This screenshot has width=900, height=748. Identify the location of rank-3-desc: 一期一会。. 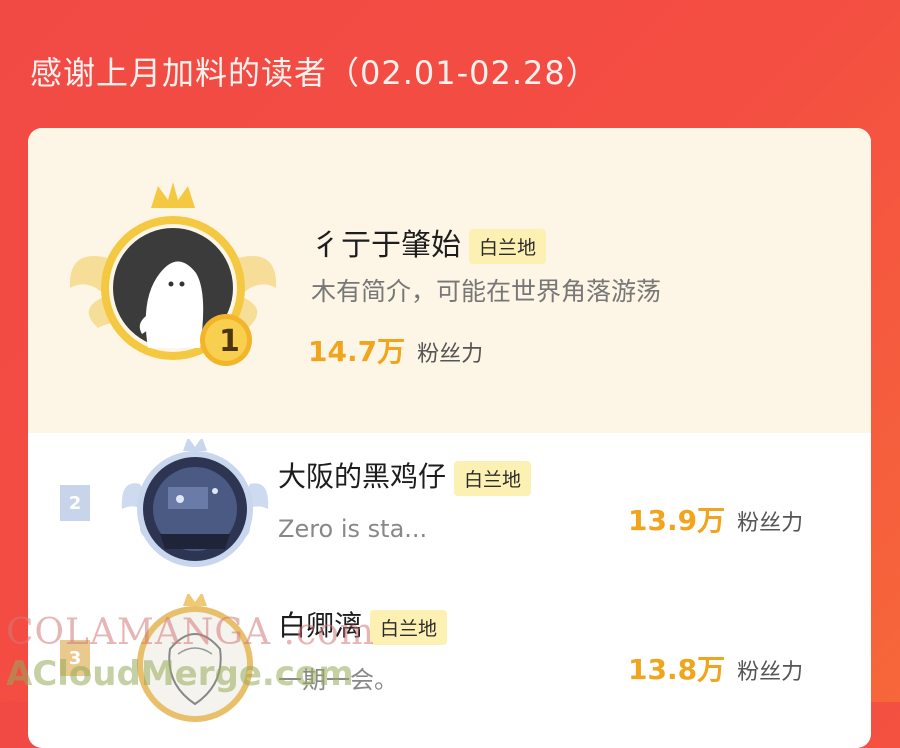
(338, 680).